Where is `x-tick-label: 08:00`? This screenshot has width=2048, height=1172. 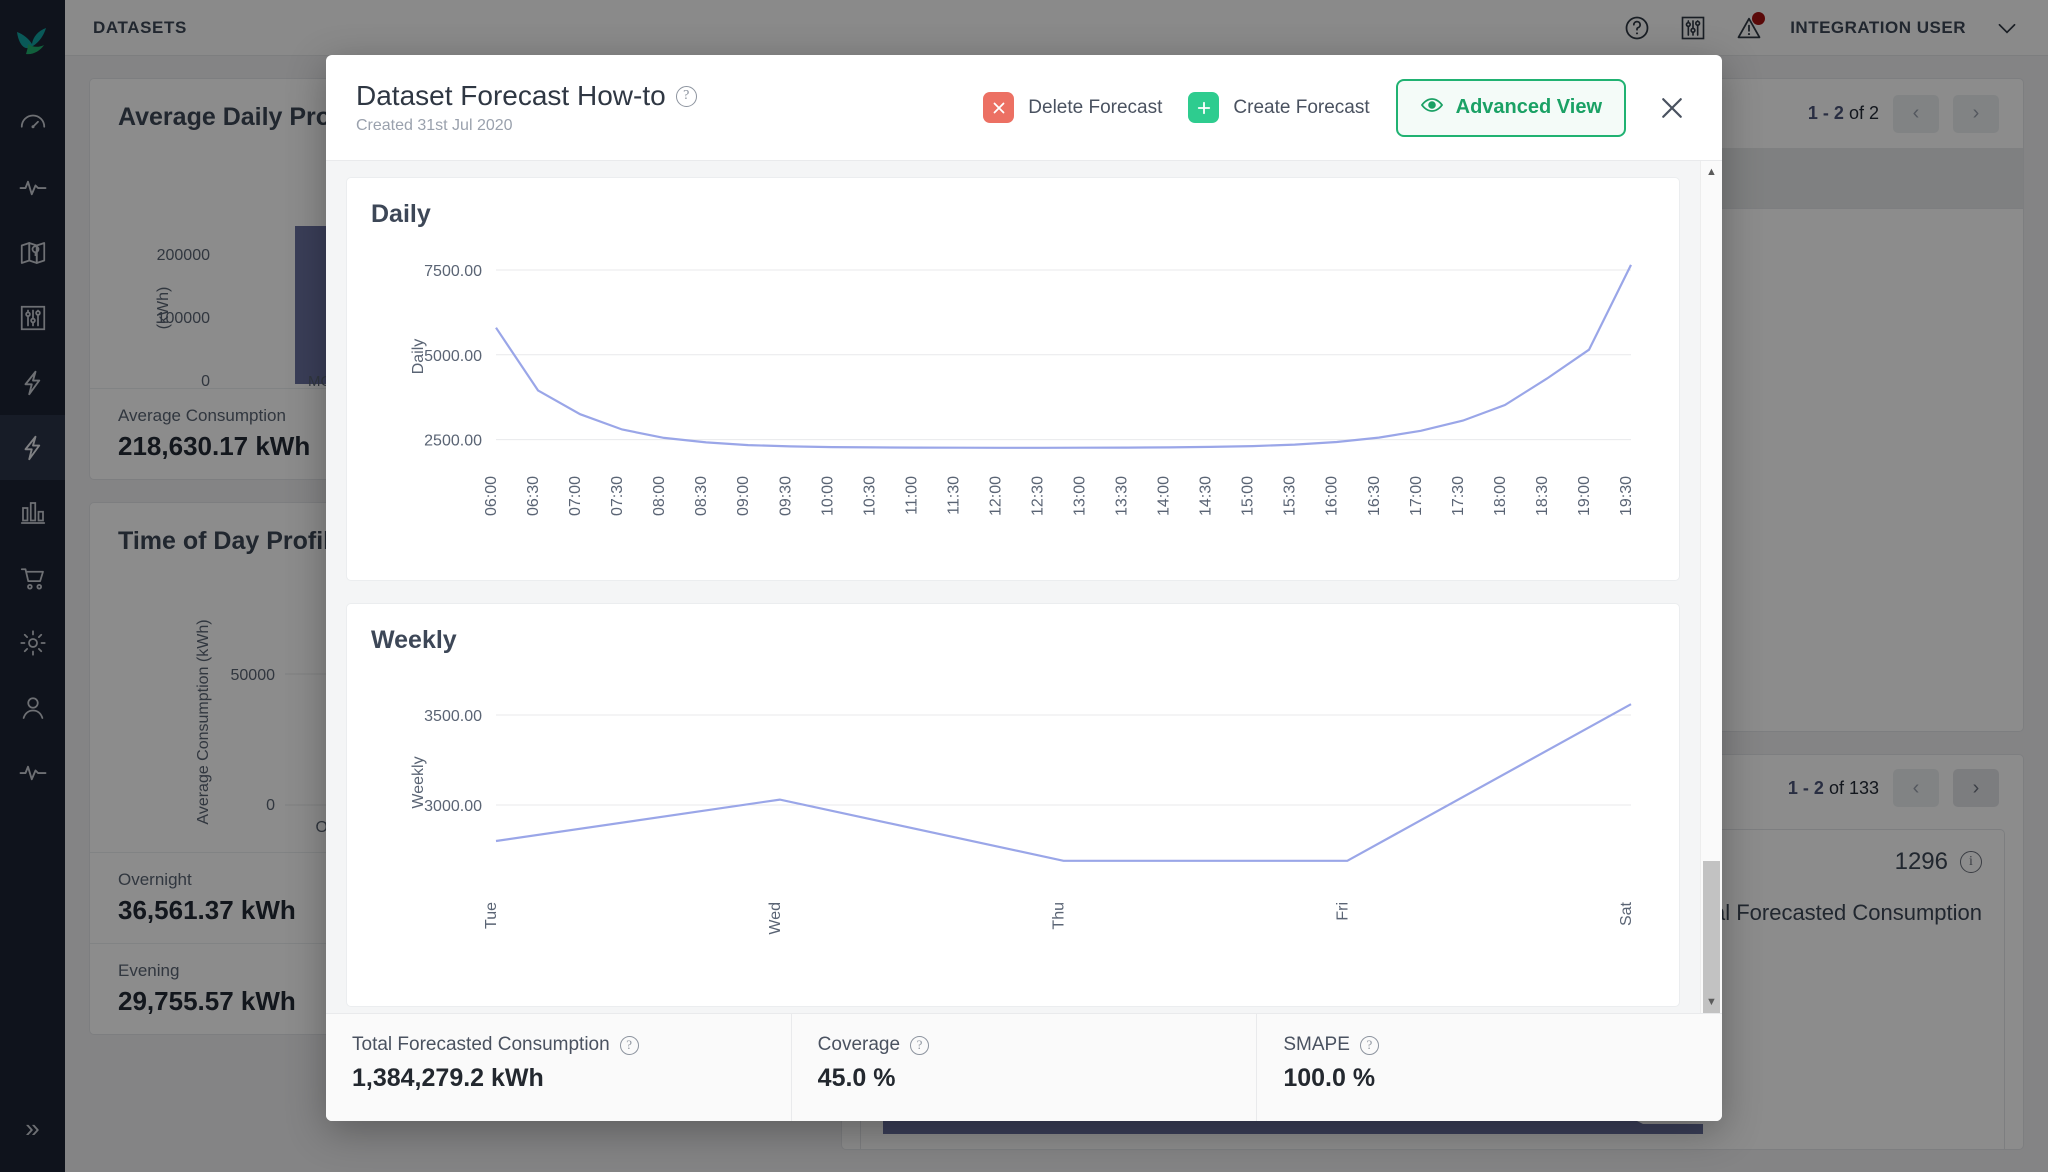 x-tick-label: 08:00 is located at coordinates (659, 496).